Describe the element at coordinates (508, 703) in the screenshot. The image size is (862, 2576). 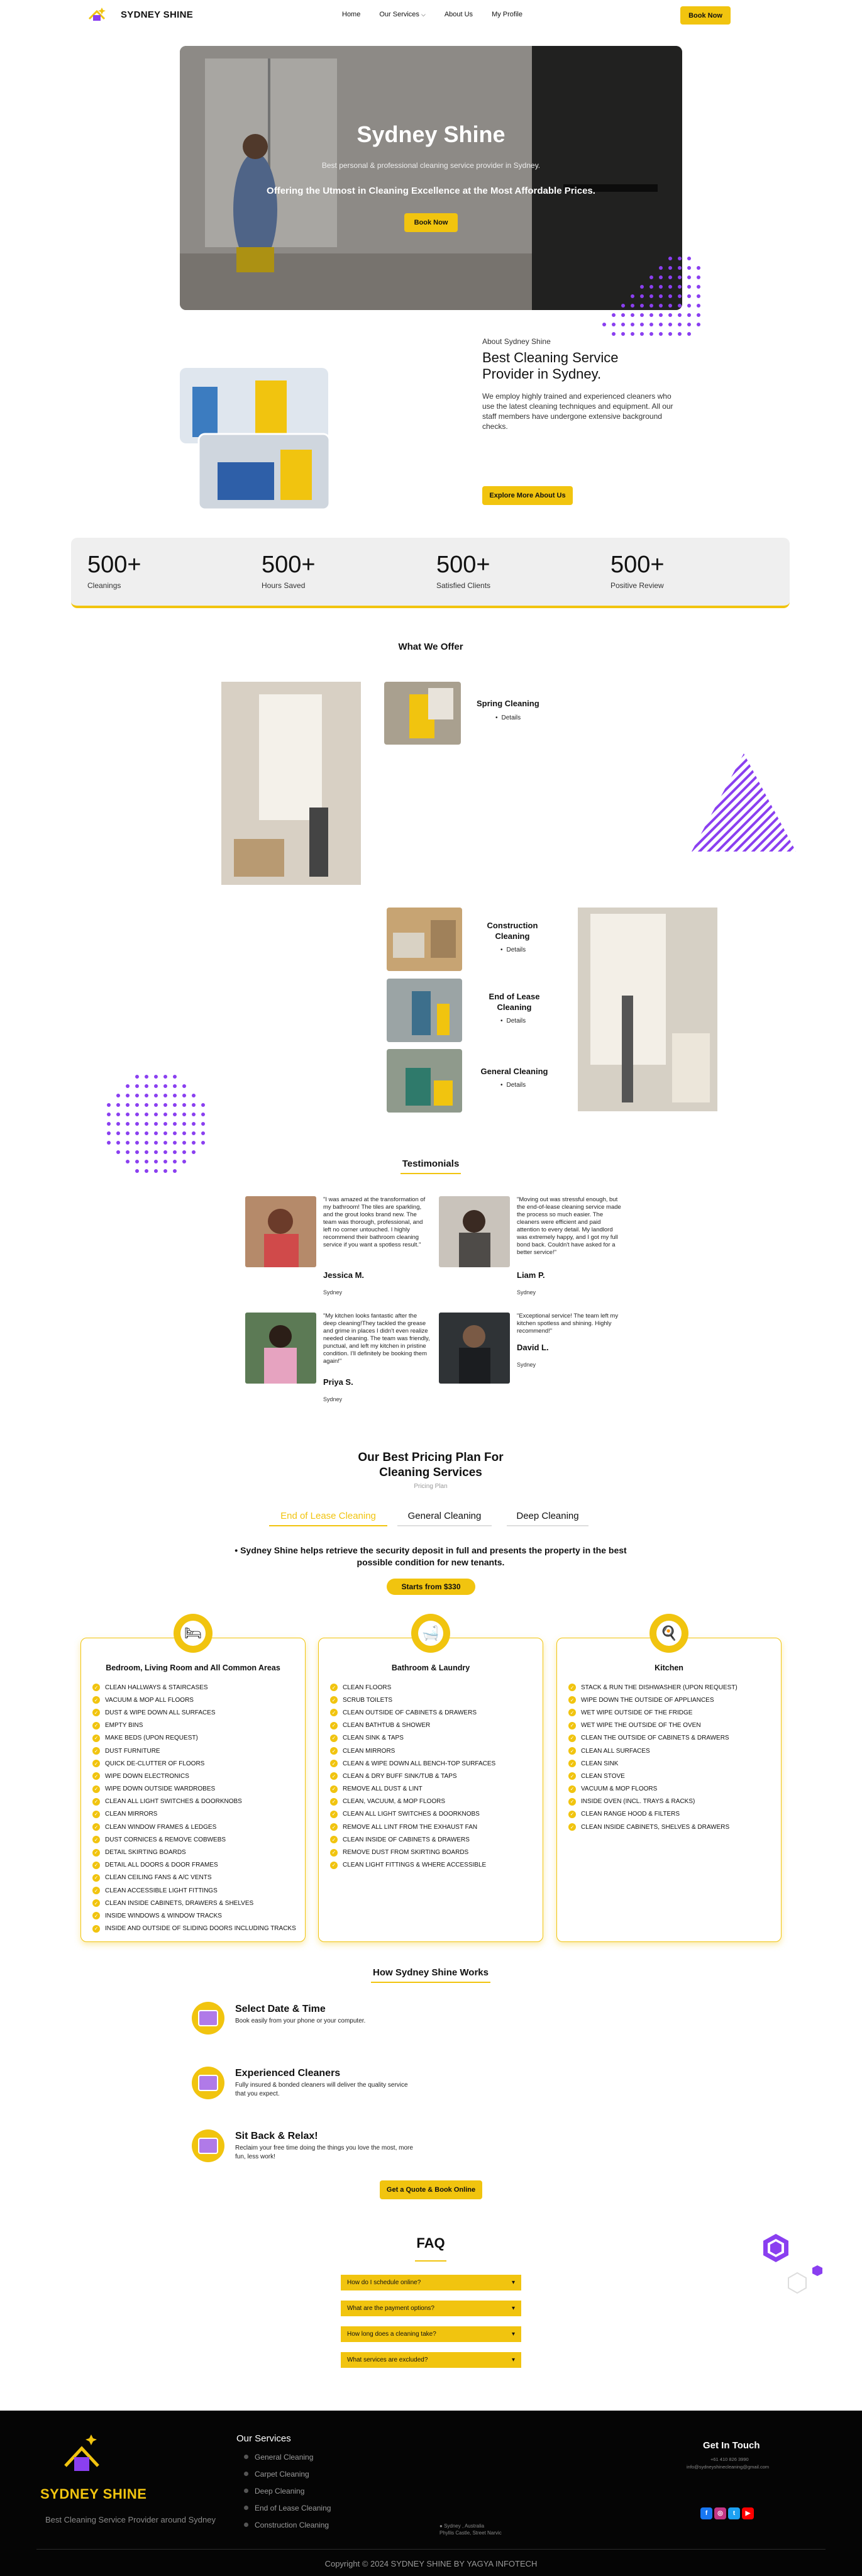
I see `service-spring-cleaning: Spring Cleaning` at that location.